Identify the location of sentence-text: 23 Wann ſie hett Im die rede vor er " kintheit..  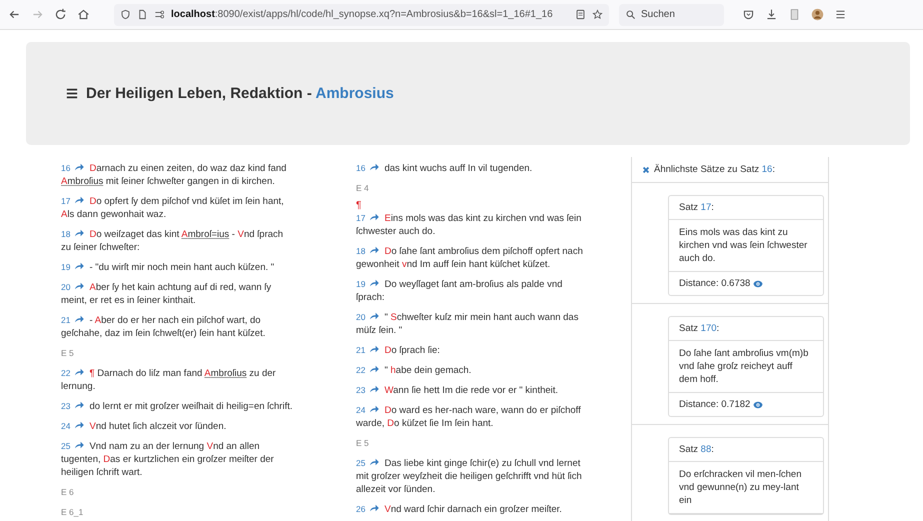
(458, 390).